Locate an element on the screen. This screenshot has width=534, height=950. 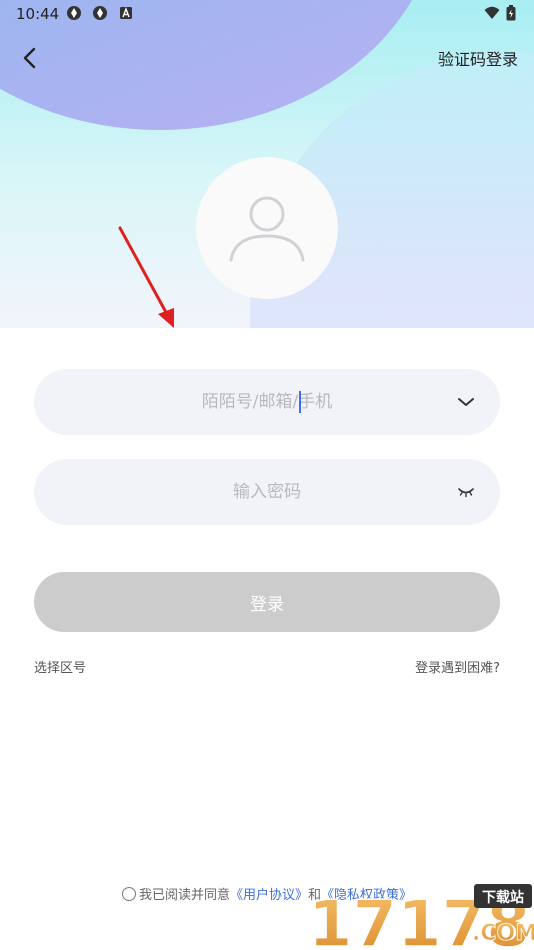
password-field is located at coordinates (267, 492).